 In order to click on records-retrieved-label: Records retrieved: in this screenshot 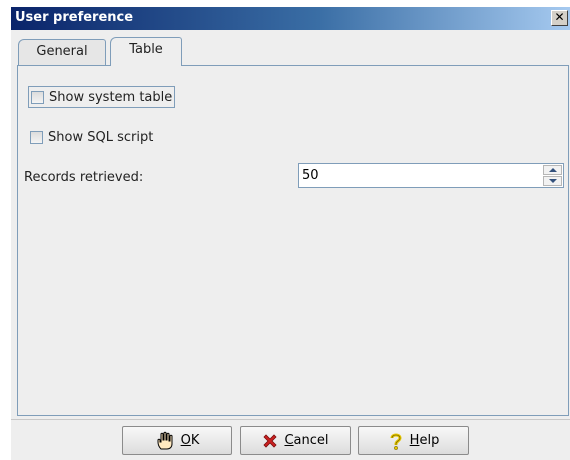, I will do `click(84, 177)`.